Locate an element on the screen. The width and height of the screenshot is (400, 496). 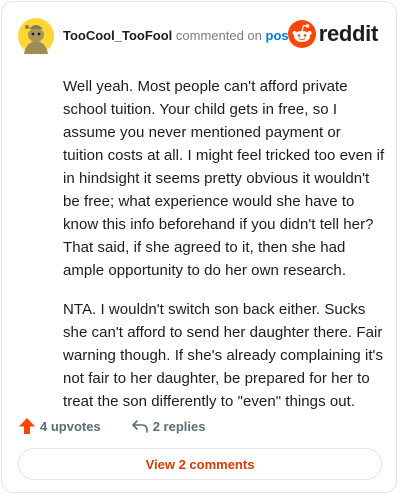
comment-meta: TooCool_TooFool commented on post is located at coordinates (178, 36).